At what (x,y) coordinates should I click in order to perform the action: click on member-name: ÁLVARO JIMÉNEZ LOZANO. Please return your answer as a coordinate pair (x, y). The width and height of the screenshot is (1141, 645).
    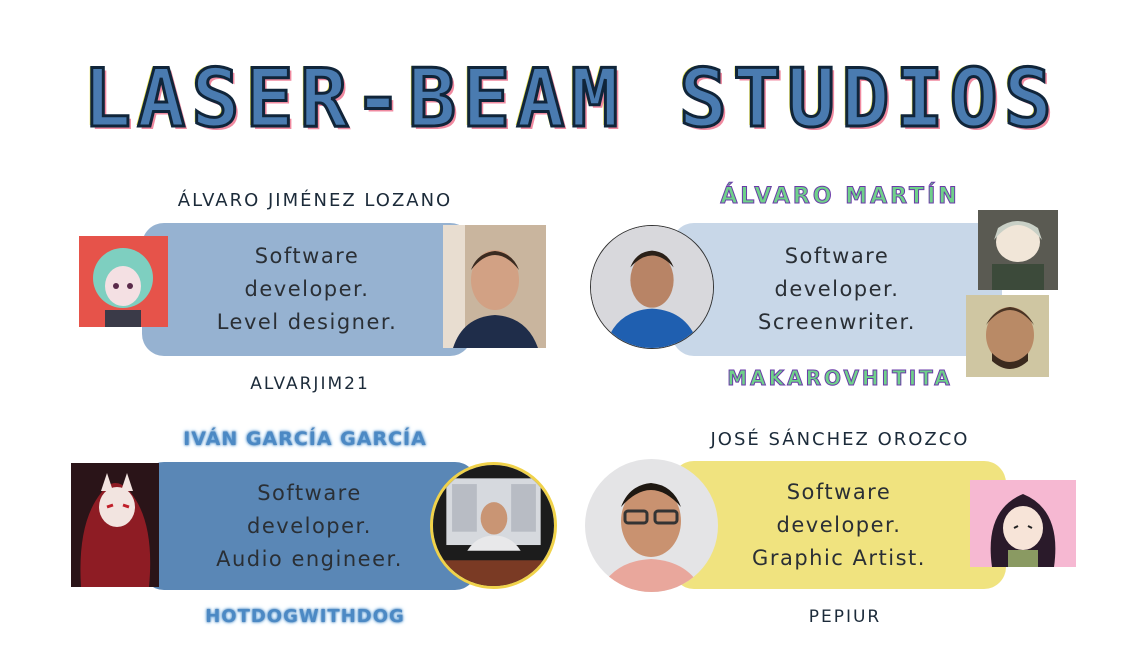
    Looking at the image, I should click on (315, 200).